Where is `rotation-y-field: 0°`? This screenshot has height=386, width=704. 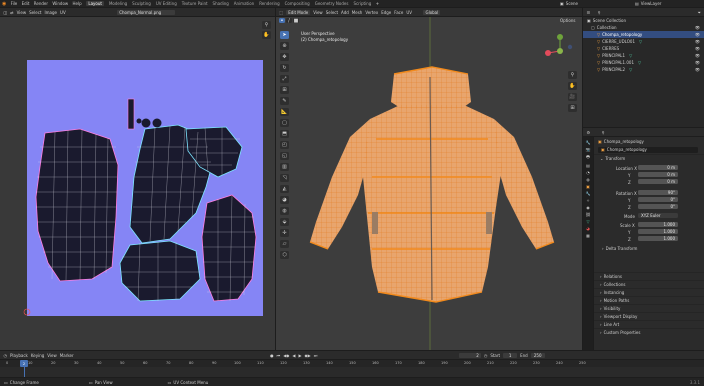 rotation-y-field: 0° is located at coordinates (658, 199).